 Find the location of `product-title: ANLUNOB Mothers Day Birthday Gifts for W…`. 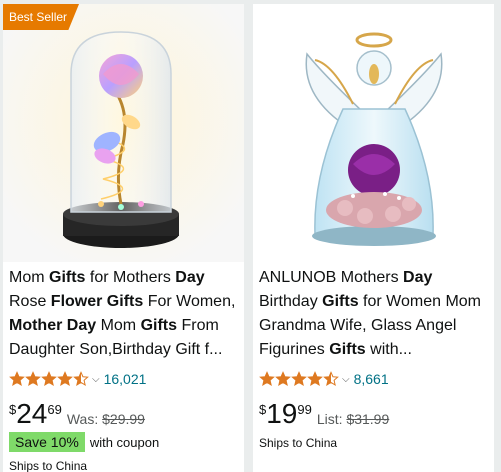

product-title: ANLUNOB Mothers Day Birthday Gifts for W… is located at coordinates (374, 314).